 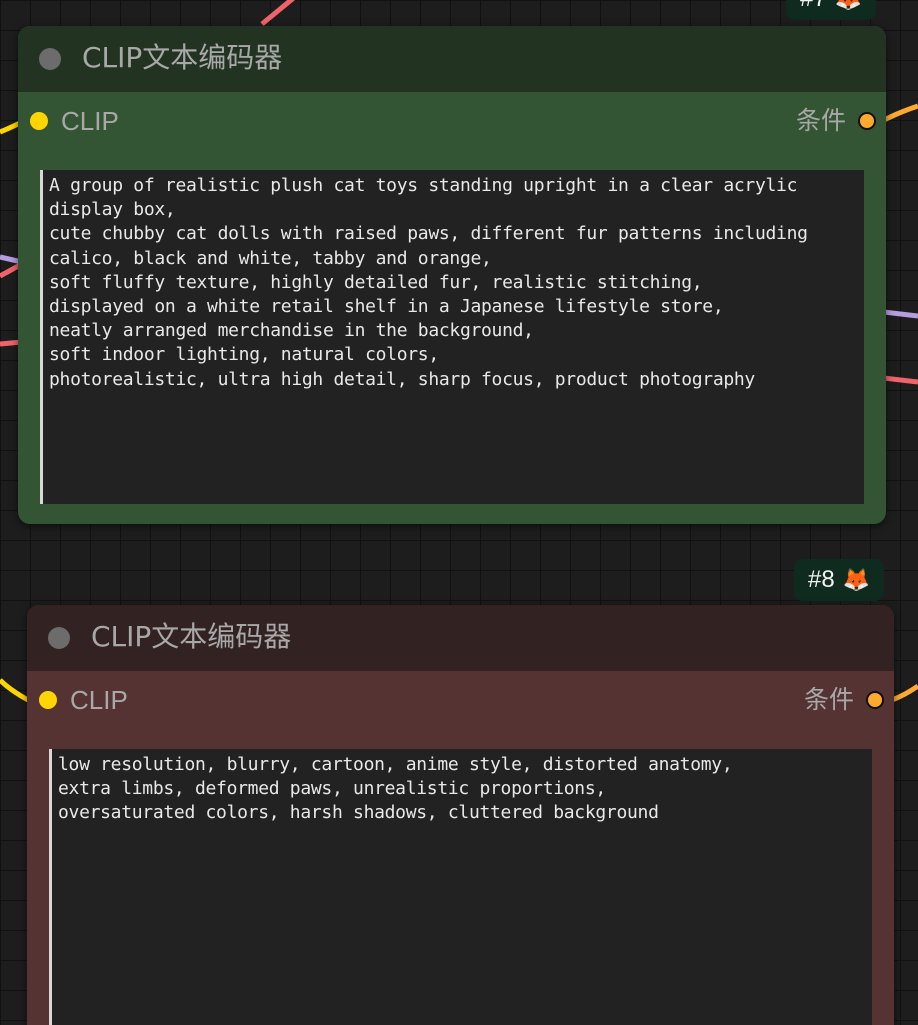 What do you see at coordinates (900, 113) in the screenshot?
I see `wire-cond-node7-out` at bounding box center [900, 113].